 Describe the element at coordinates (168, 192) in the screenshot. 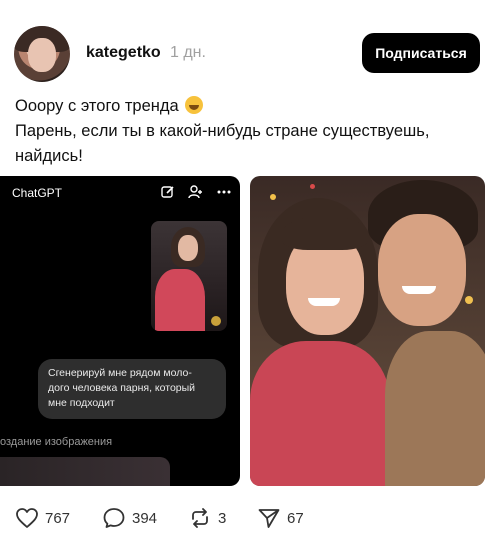

I see `edit-icon` at that location.